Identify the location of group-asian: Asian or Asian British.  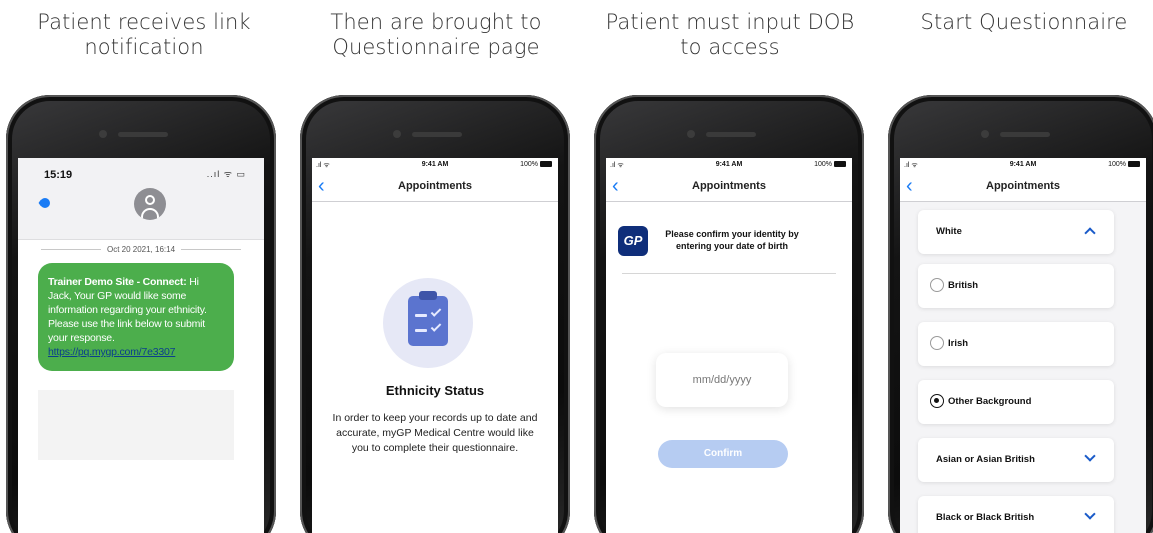
(1016, 460).